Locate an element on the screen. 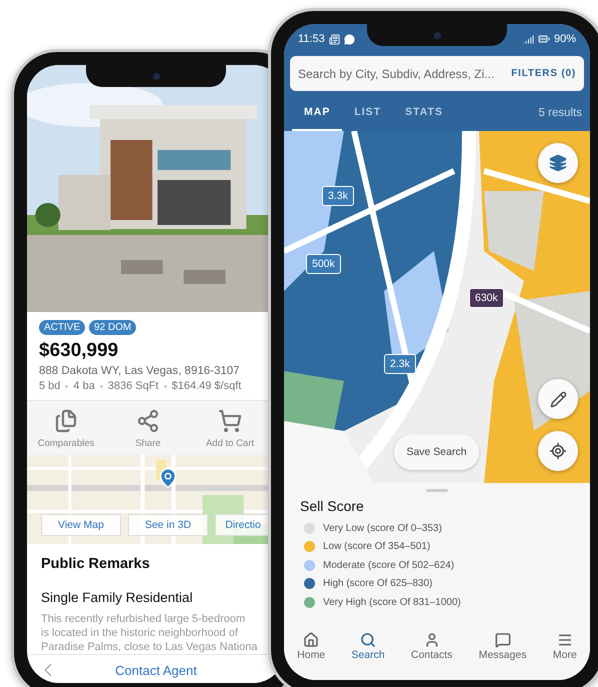  home-icon is located at coordinates (311, 640).